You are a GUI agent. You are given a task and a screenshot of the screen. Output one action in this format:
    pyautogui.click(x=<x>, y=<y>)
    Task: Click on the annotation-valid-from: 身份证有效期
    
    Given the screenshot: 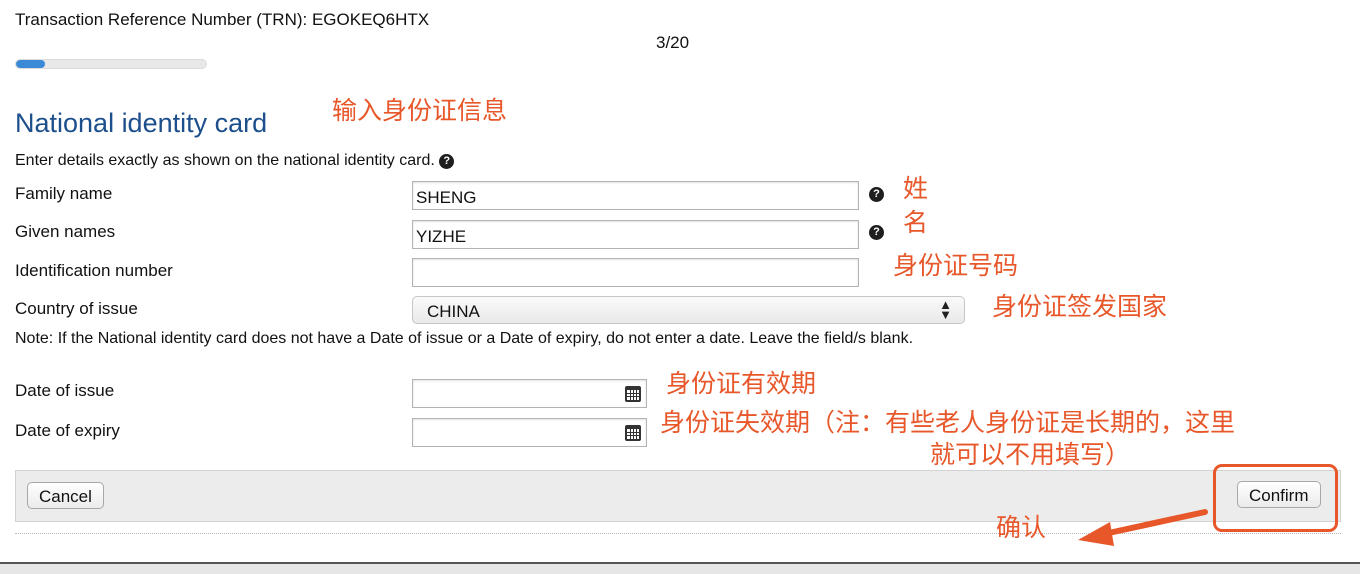 What is the action you would take?
    pyautogui.click(x=741, y=383)
    